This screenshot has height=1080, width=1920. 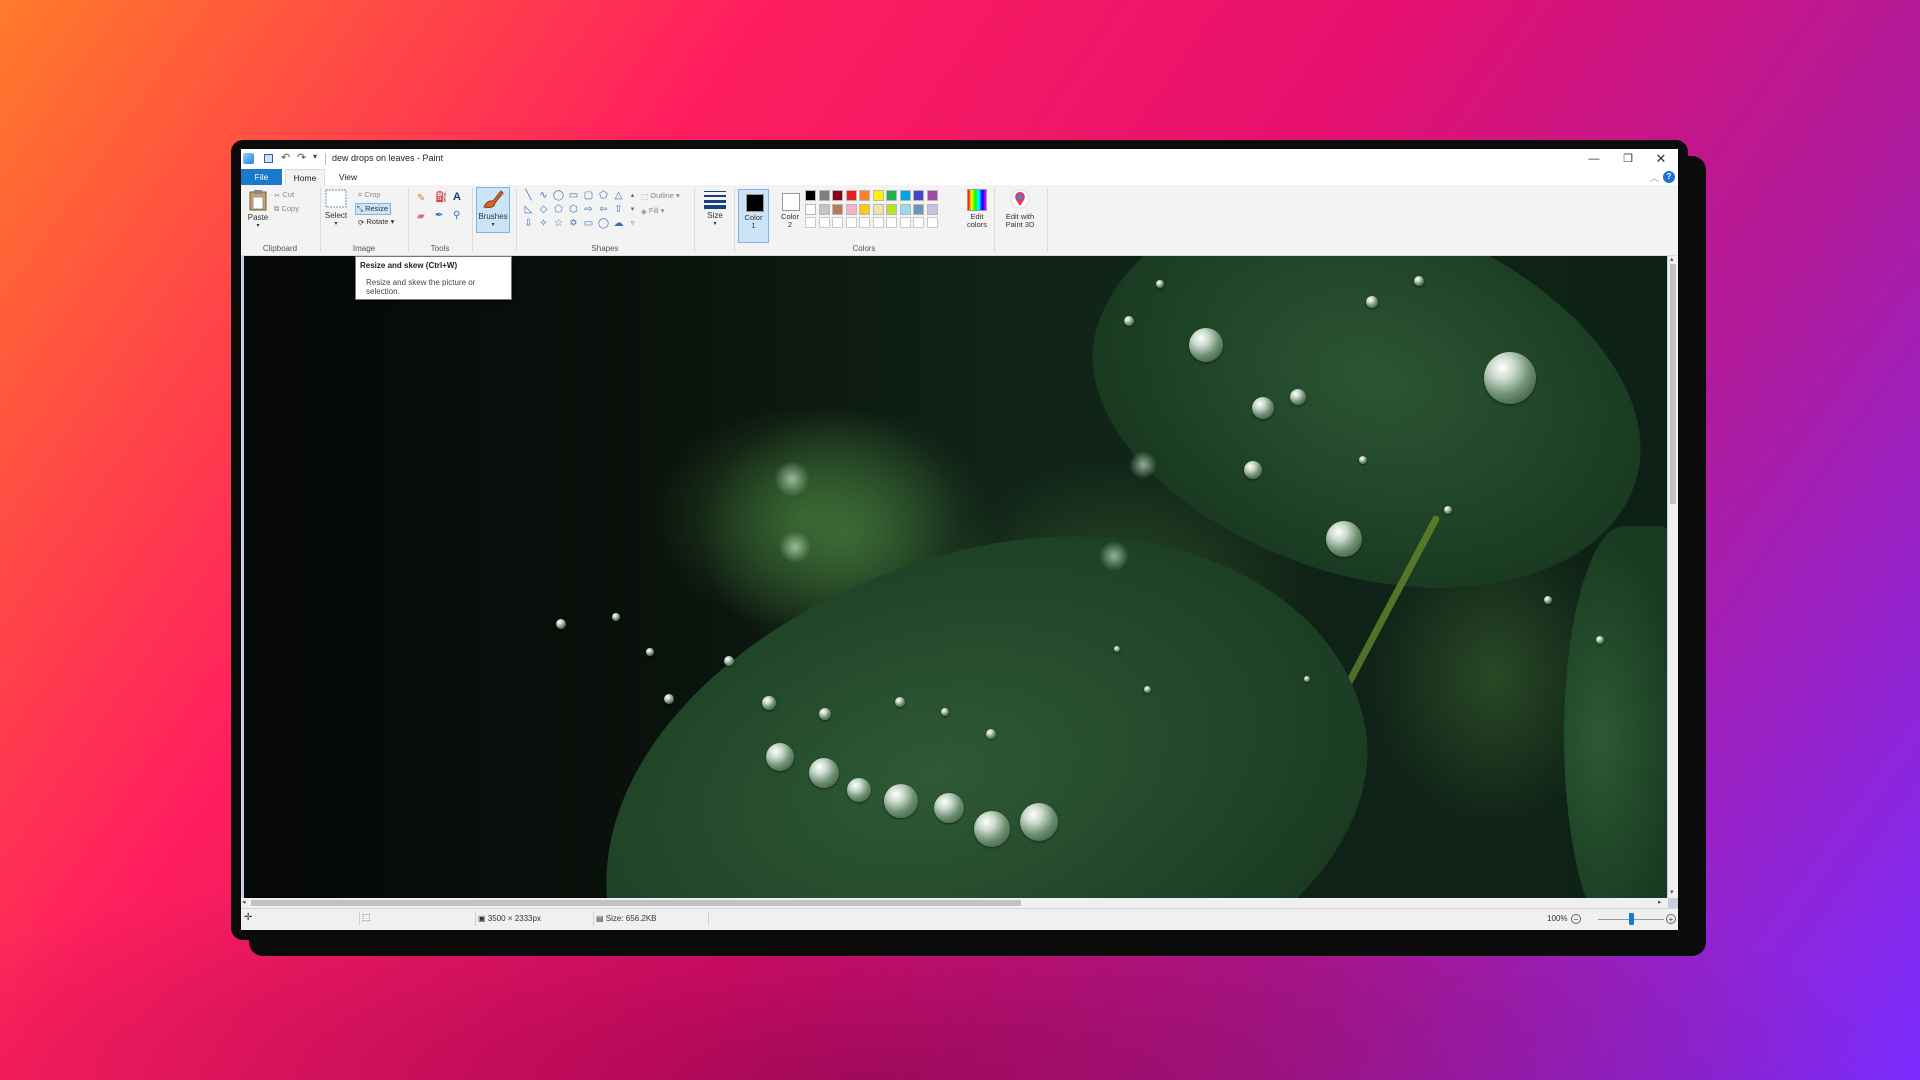 I want to click on vertical-scrollbar: ▴ ▾, so click(x=1673, y=577).